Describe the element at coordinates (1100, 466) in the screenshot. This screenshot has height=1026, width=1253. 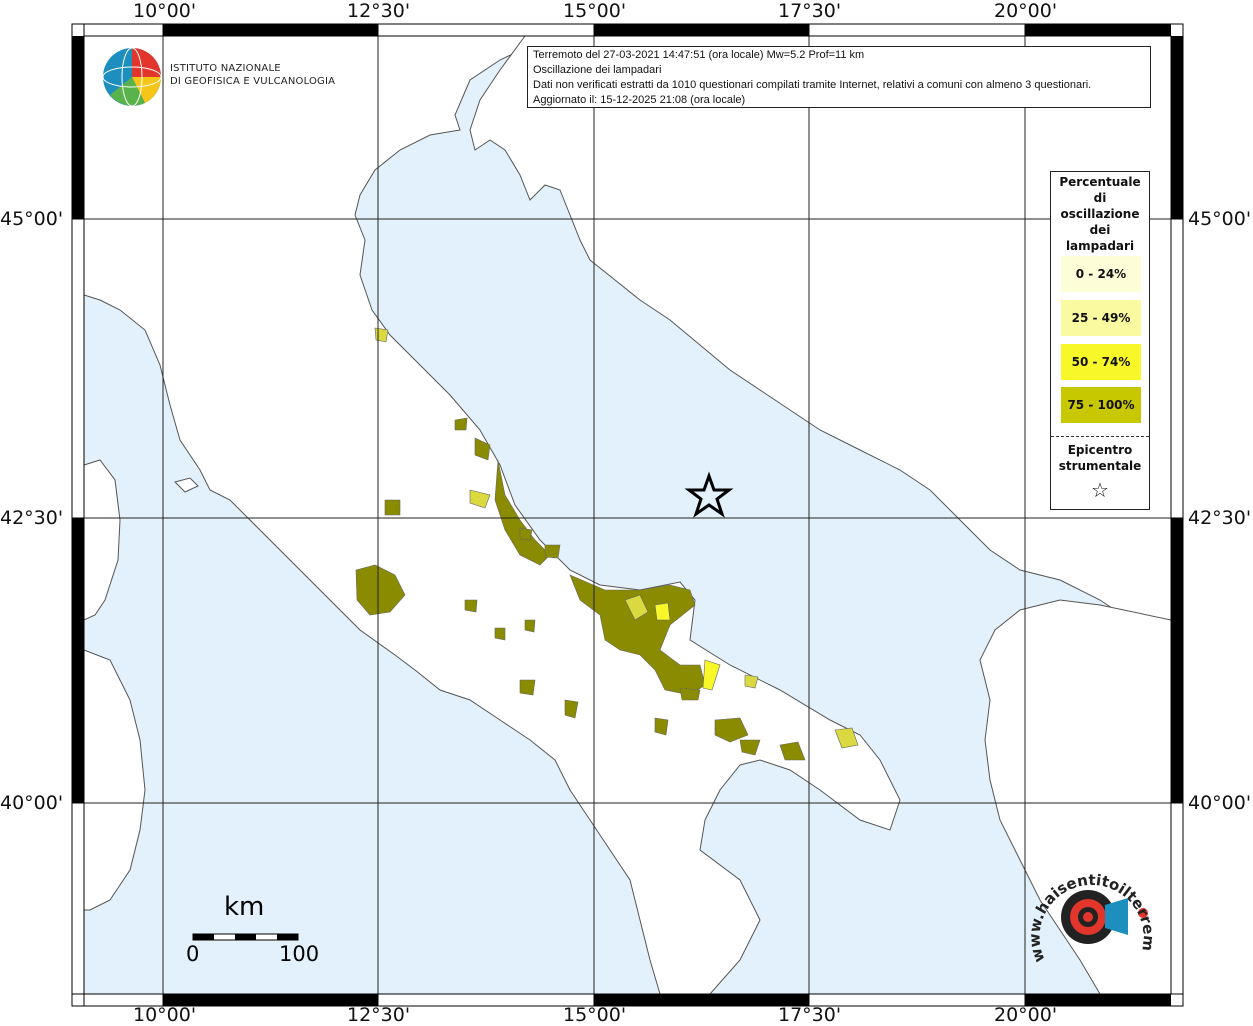
I see `legend-epicenter-line-2: strumentale` at that location.